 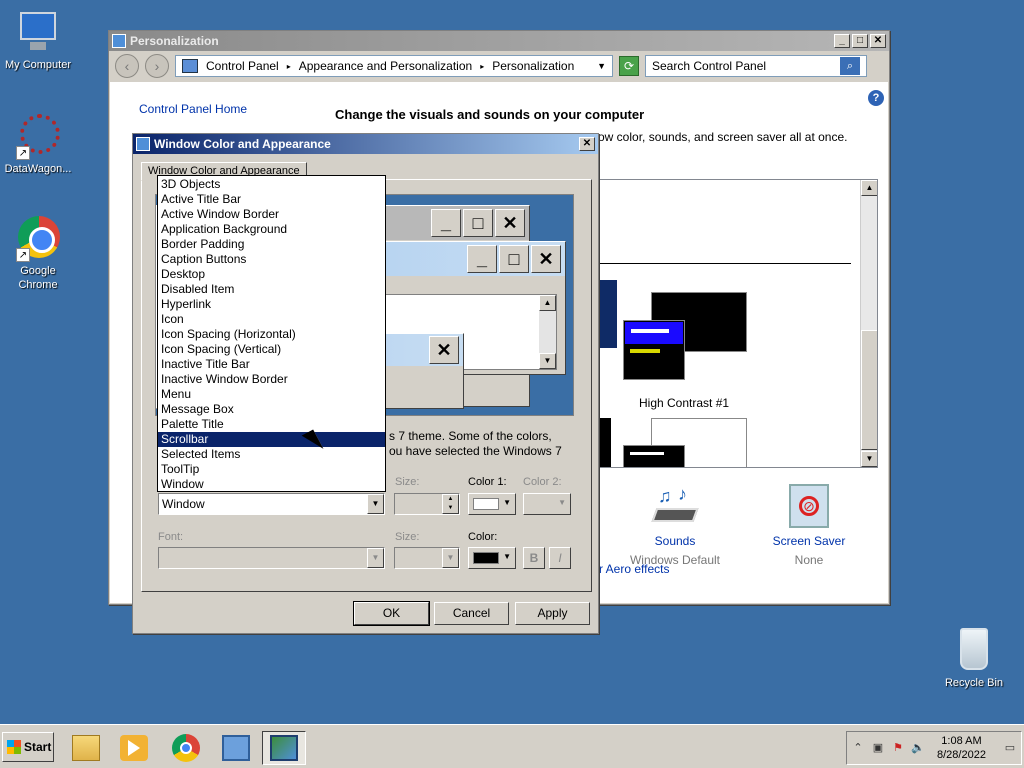 I want to click on start-button: Start, so click(x=28, y=747).